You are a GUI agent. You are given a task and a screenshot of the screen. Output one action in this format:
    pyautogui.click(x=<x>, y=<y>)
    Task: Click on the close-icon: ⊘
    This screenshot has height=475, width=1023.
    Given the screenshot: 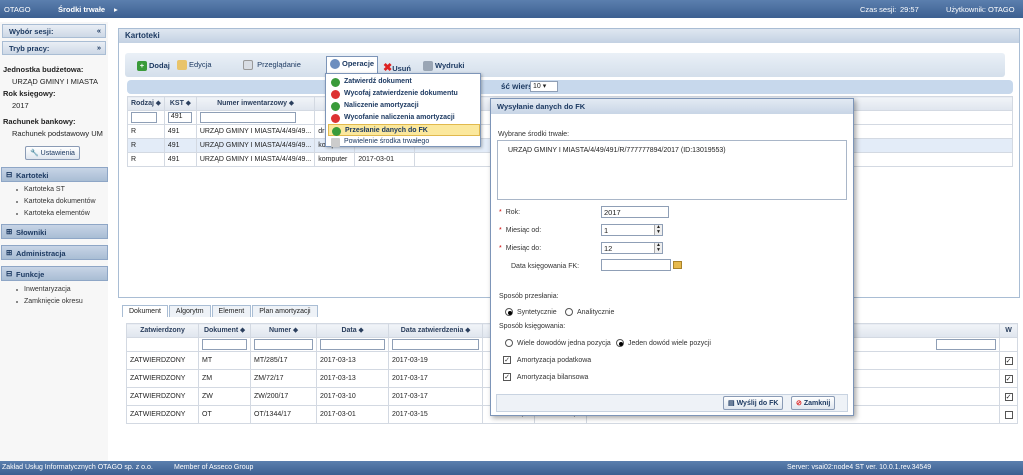 What is the action you would take?
    pyautogui.click(x=799, y=403)
    